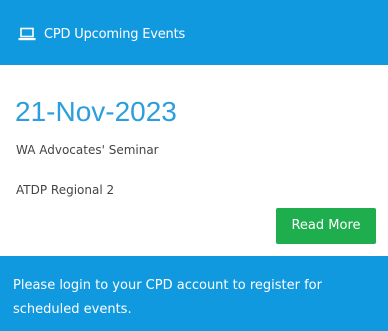 Image resolution: width=388 pixels, height=331 pixels. Describe the element at coordinates (27, 34) in the screenshot. I see `laptop-icon` at that location.